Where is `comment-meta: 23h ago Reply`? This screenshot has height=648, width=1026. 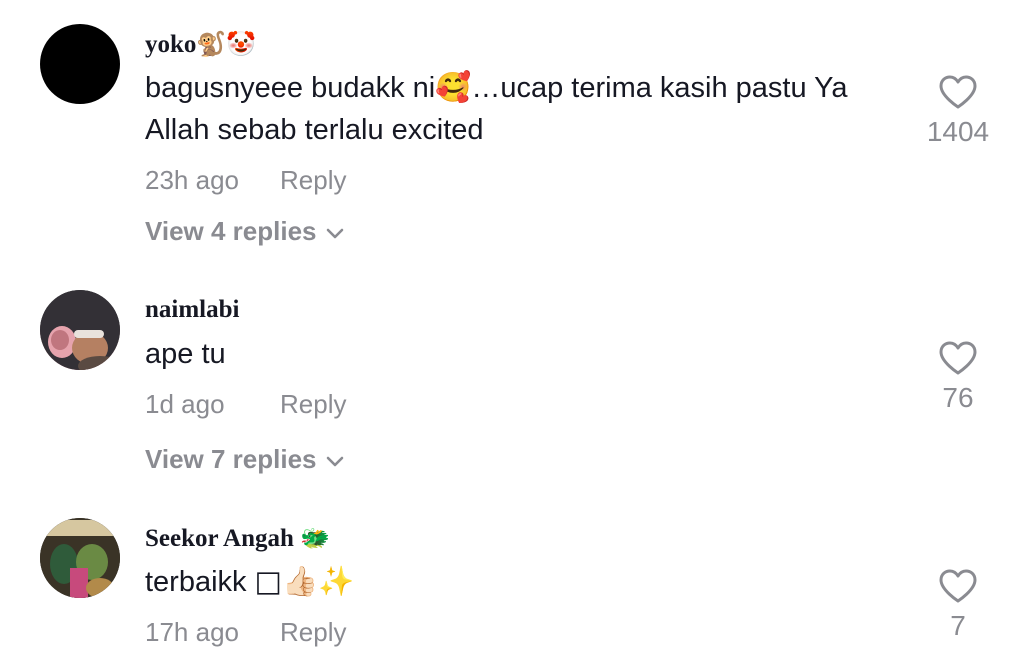 comment-meta: 23h ago Reply is located at coordinates (245, 180).